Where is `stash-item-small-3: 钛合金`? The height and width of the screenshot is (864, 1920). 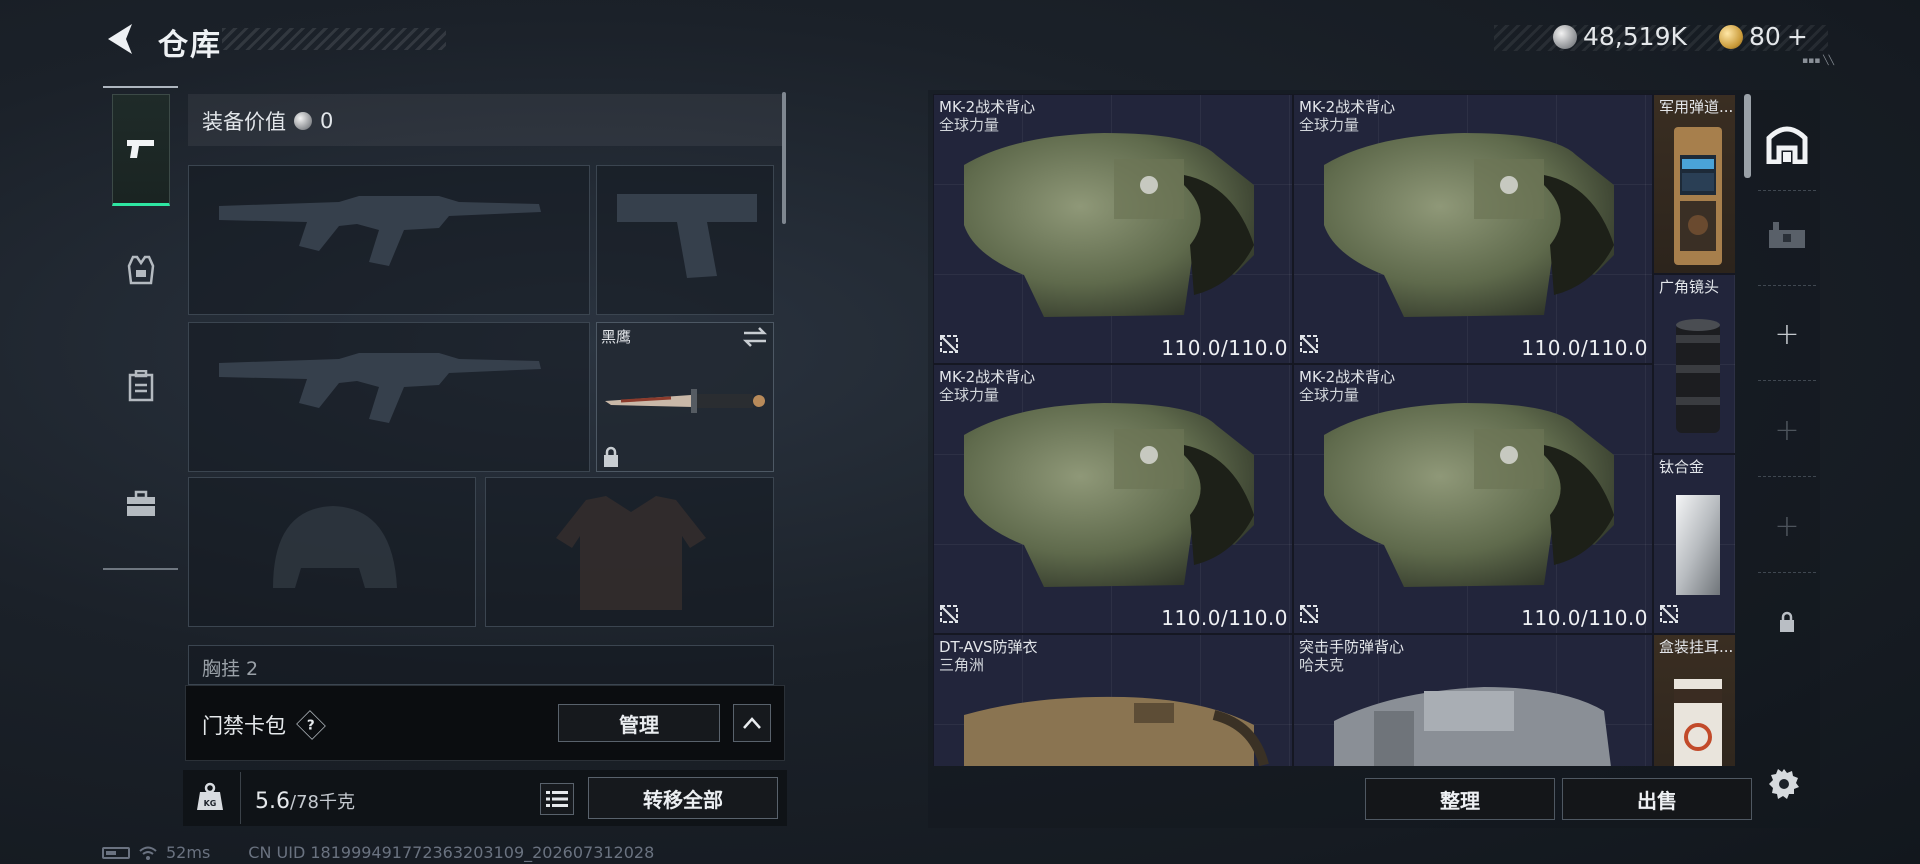
stash-item-small-3: 钛合金 is located at coordinates (1694, 544).